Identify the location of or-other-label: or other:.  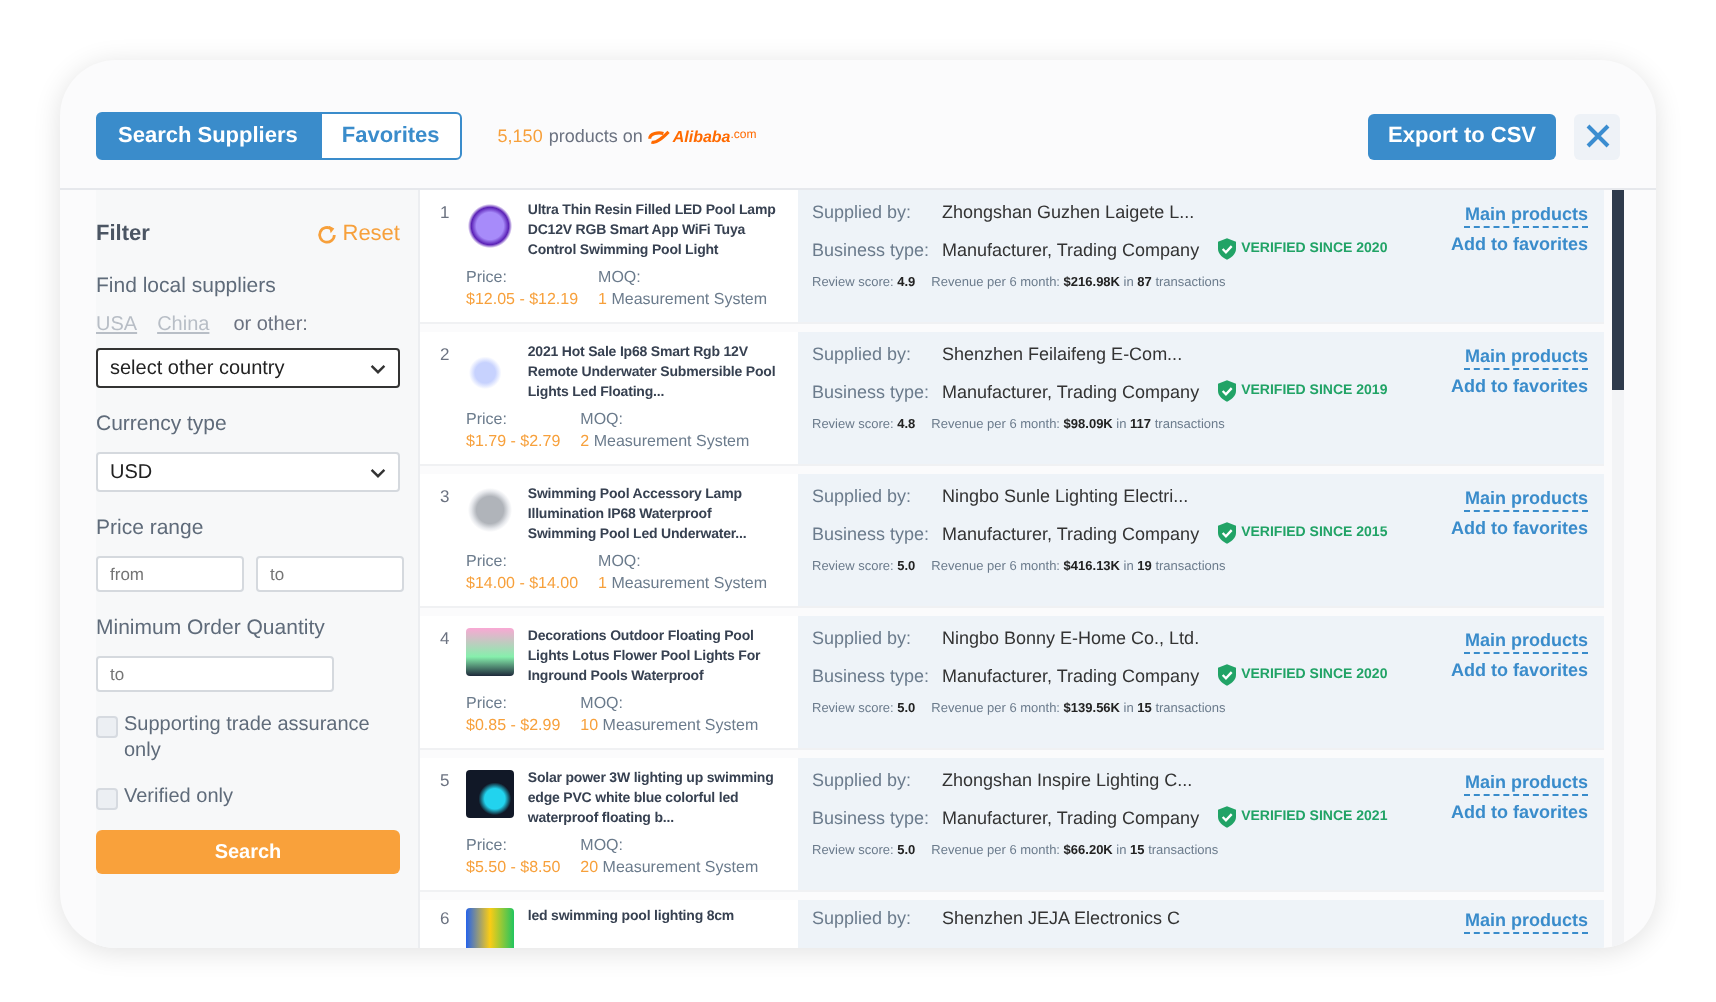
(270, 325).